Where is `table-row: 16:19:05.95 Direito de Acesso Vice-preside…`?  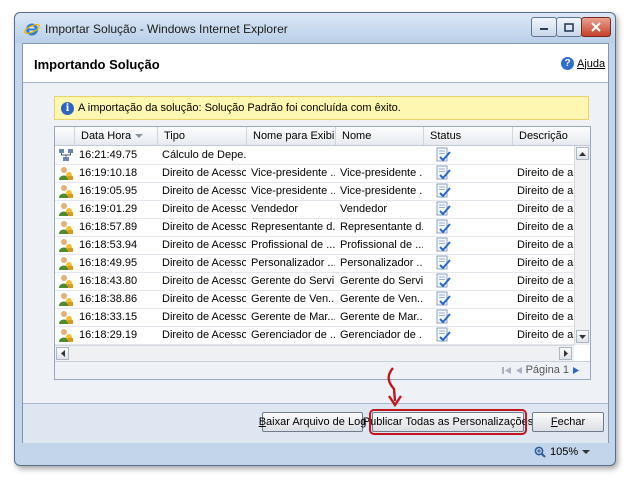
table-row: 16:19:05.95 Direito de Acesso Vice-preside… is located at coordinates (314, 191).